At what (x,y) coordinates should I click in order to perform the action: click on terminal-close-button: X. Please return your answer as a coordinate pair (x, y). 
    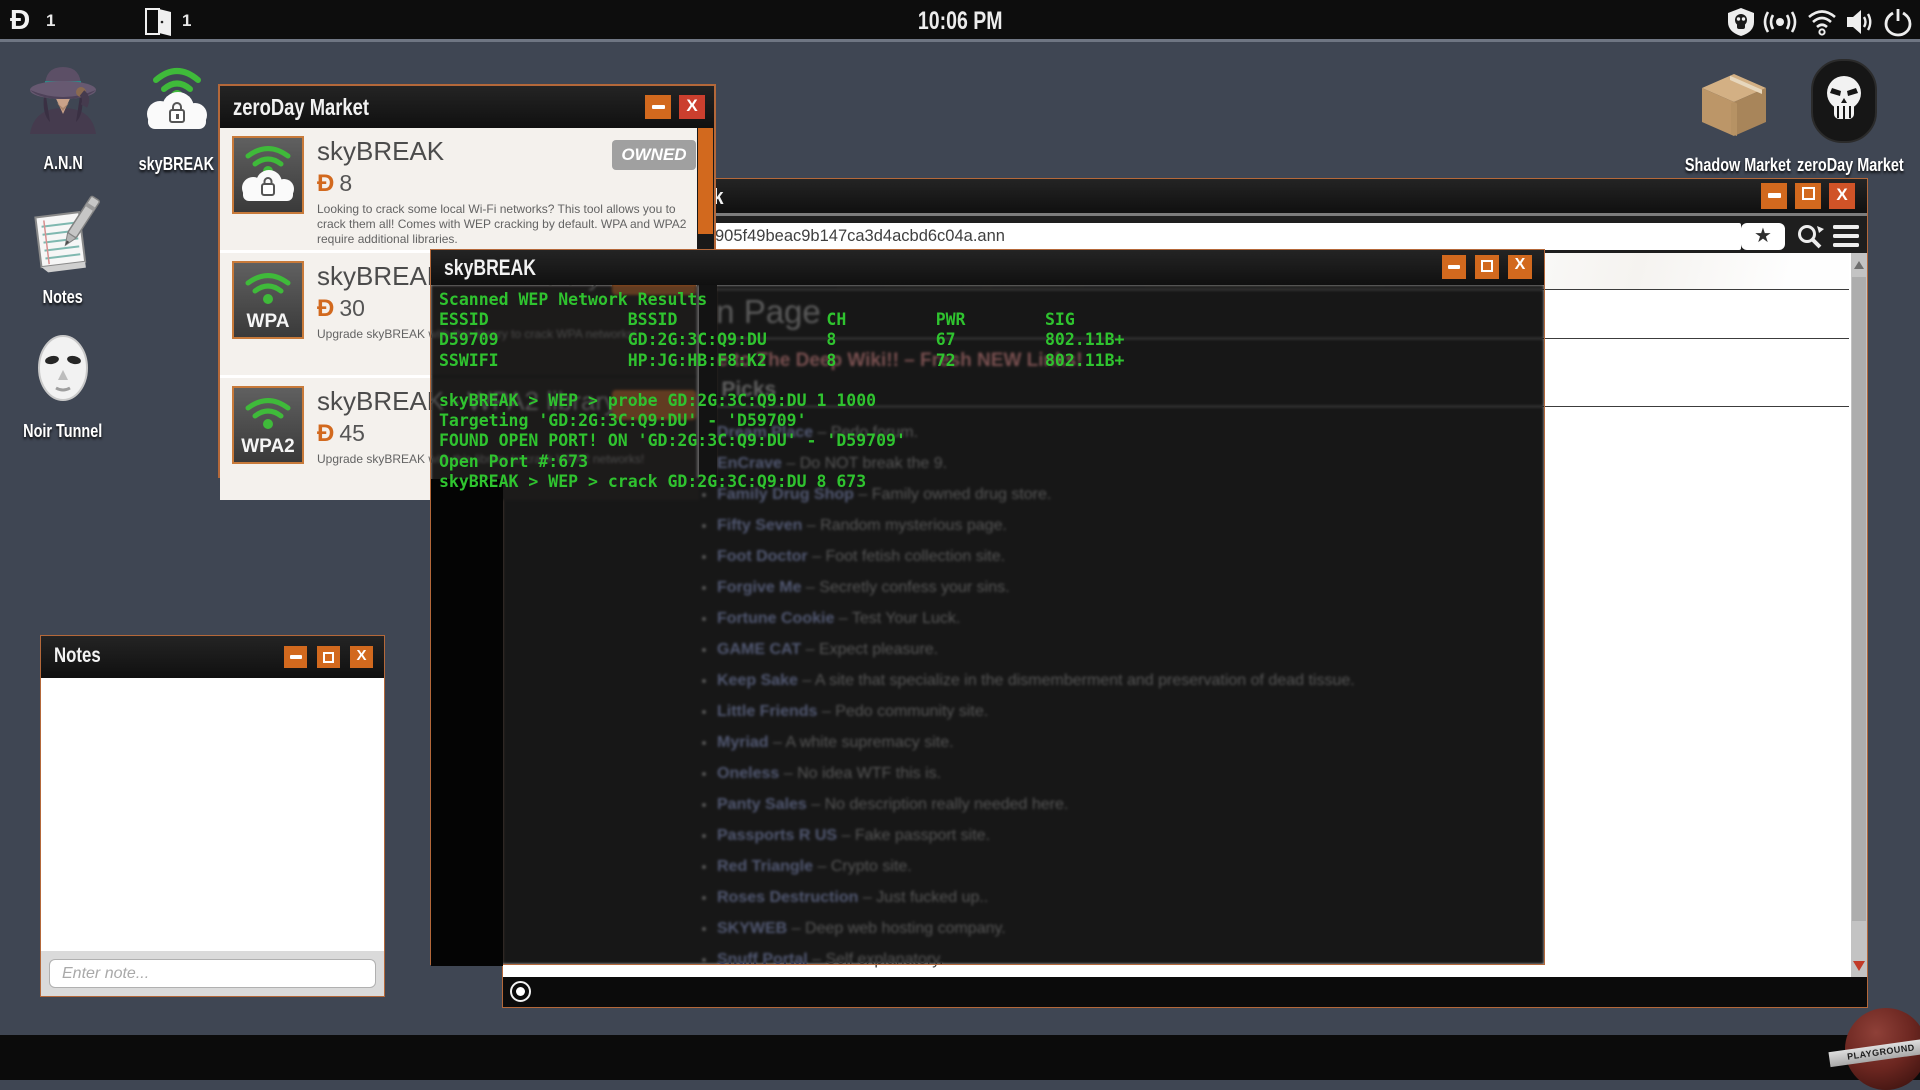
    Looking at the image, I should click on (1520, 267).